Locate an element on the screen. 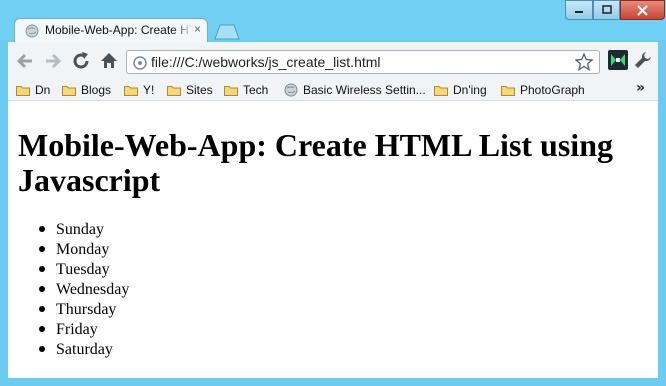 This screenshot has height=386, width=666. bookmark-photograph: PhotoGraph is located at coordinates (543, 90).